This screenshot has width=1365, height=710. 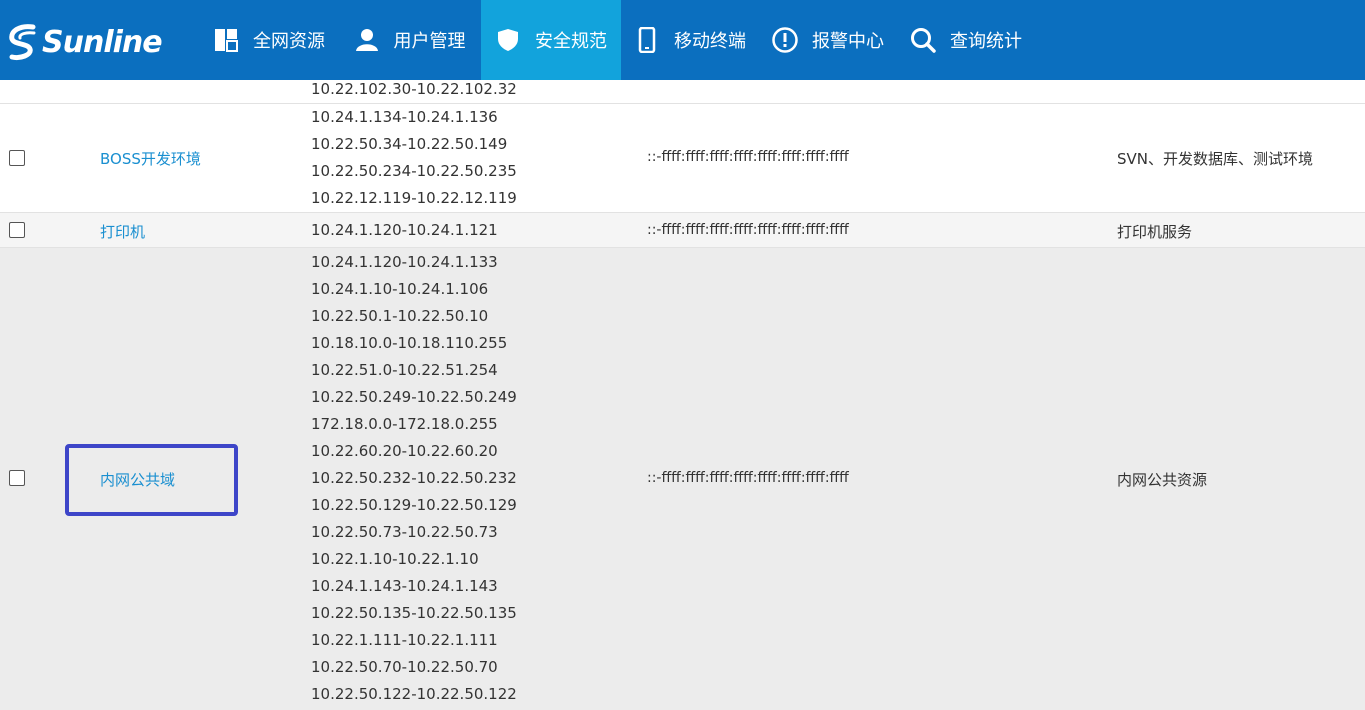 I want to click on user-icon, so click(x=367, y=40).